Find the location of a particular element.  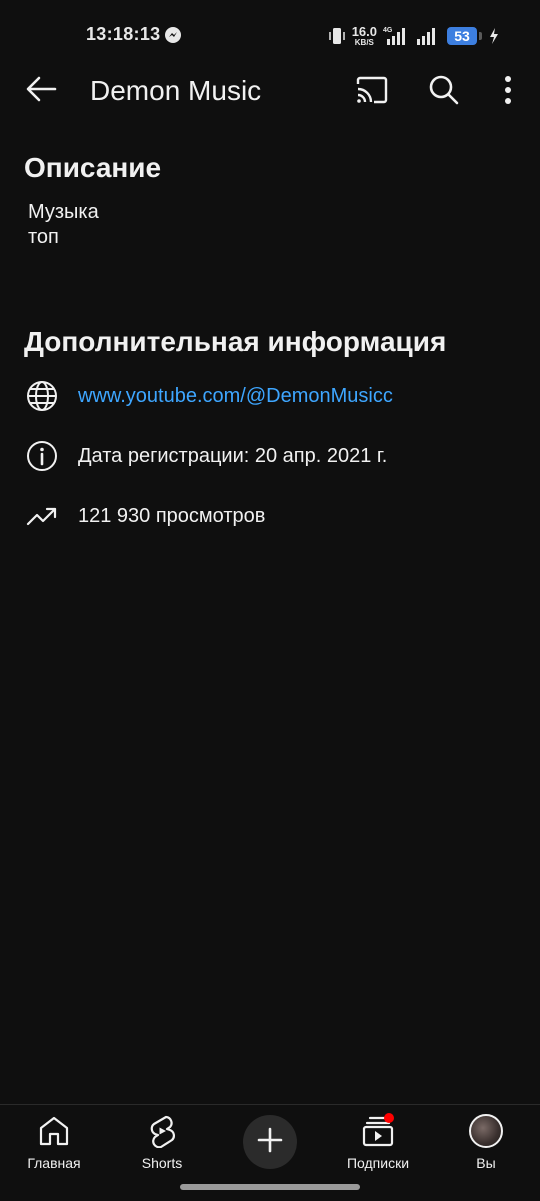

app-bar: Demon Music is located at coordinates (270, 91).